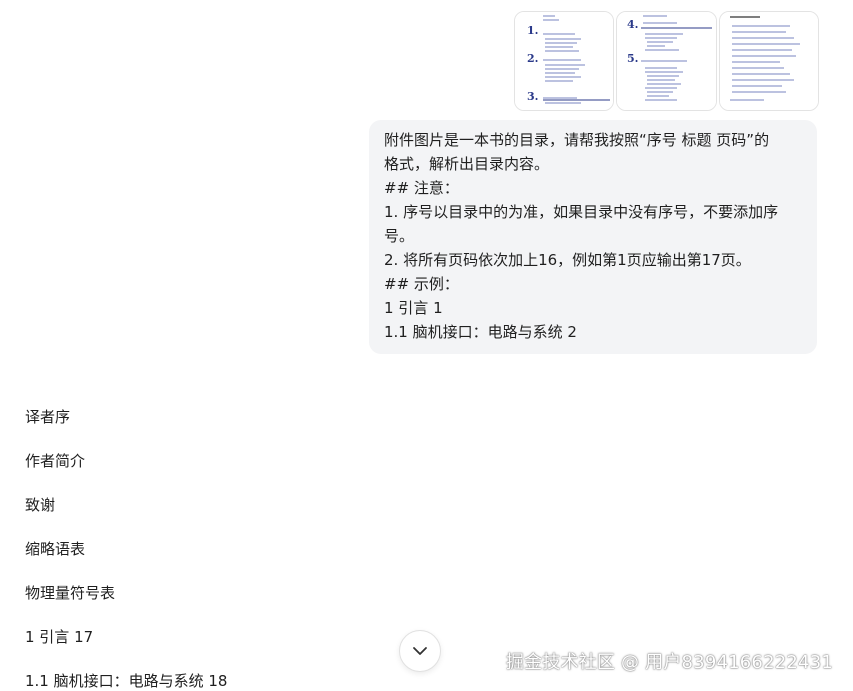 The height and width of the screenshot is (691, 853). I want to click on toc-page-icon, so click(768, 61).